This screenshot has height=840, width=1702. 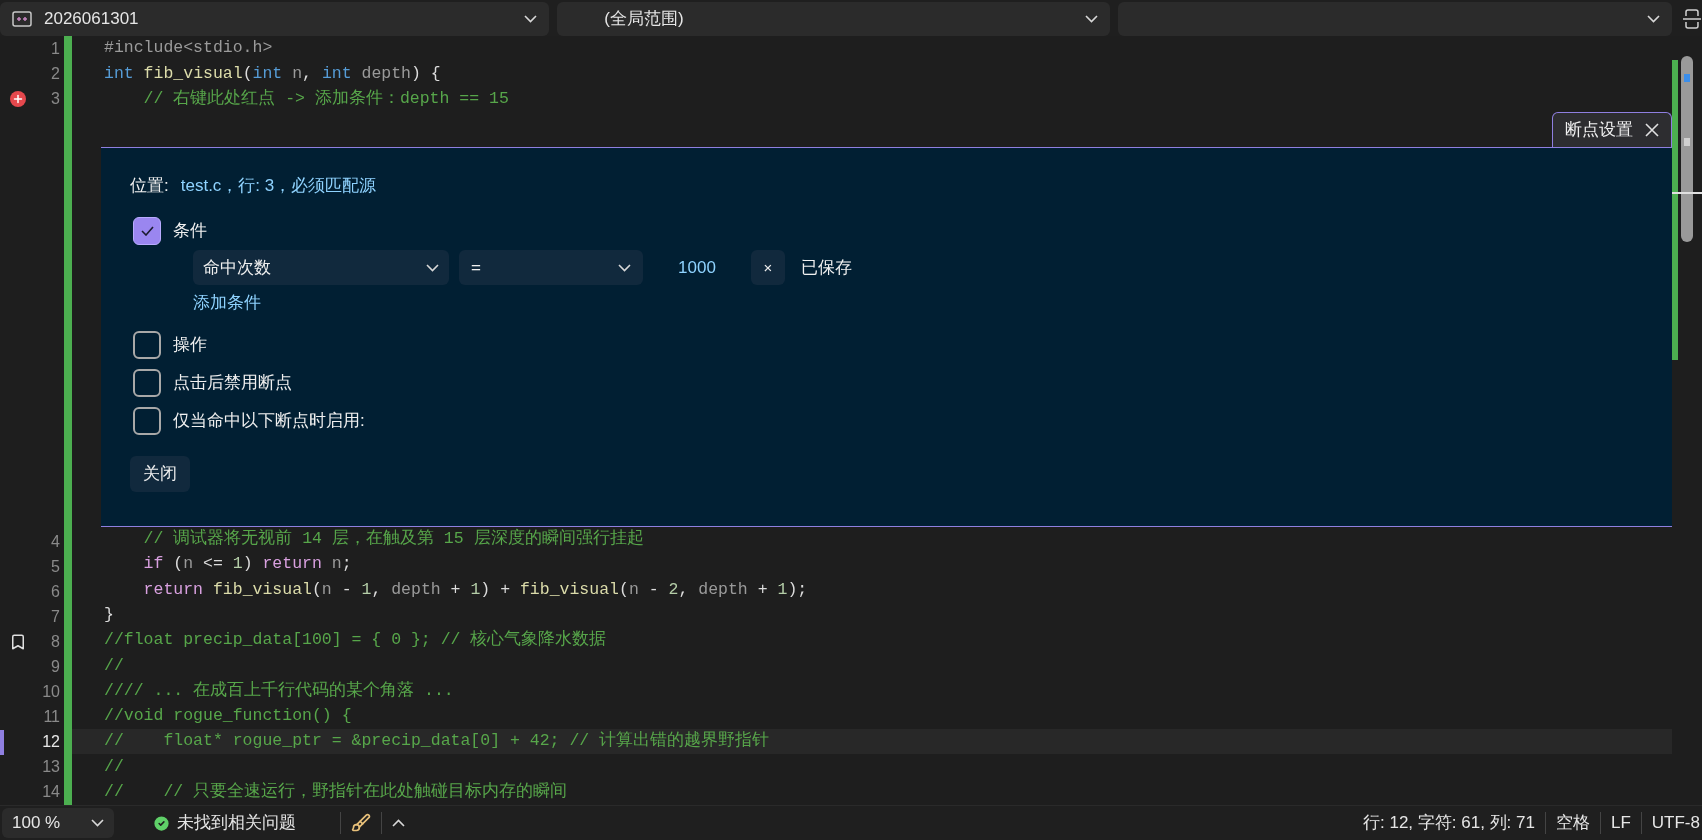 I want to click on line-number: 10, so click(x=50, y=692).